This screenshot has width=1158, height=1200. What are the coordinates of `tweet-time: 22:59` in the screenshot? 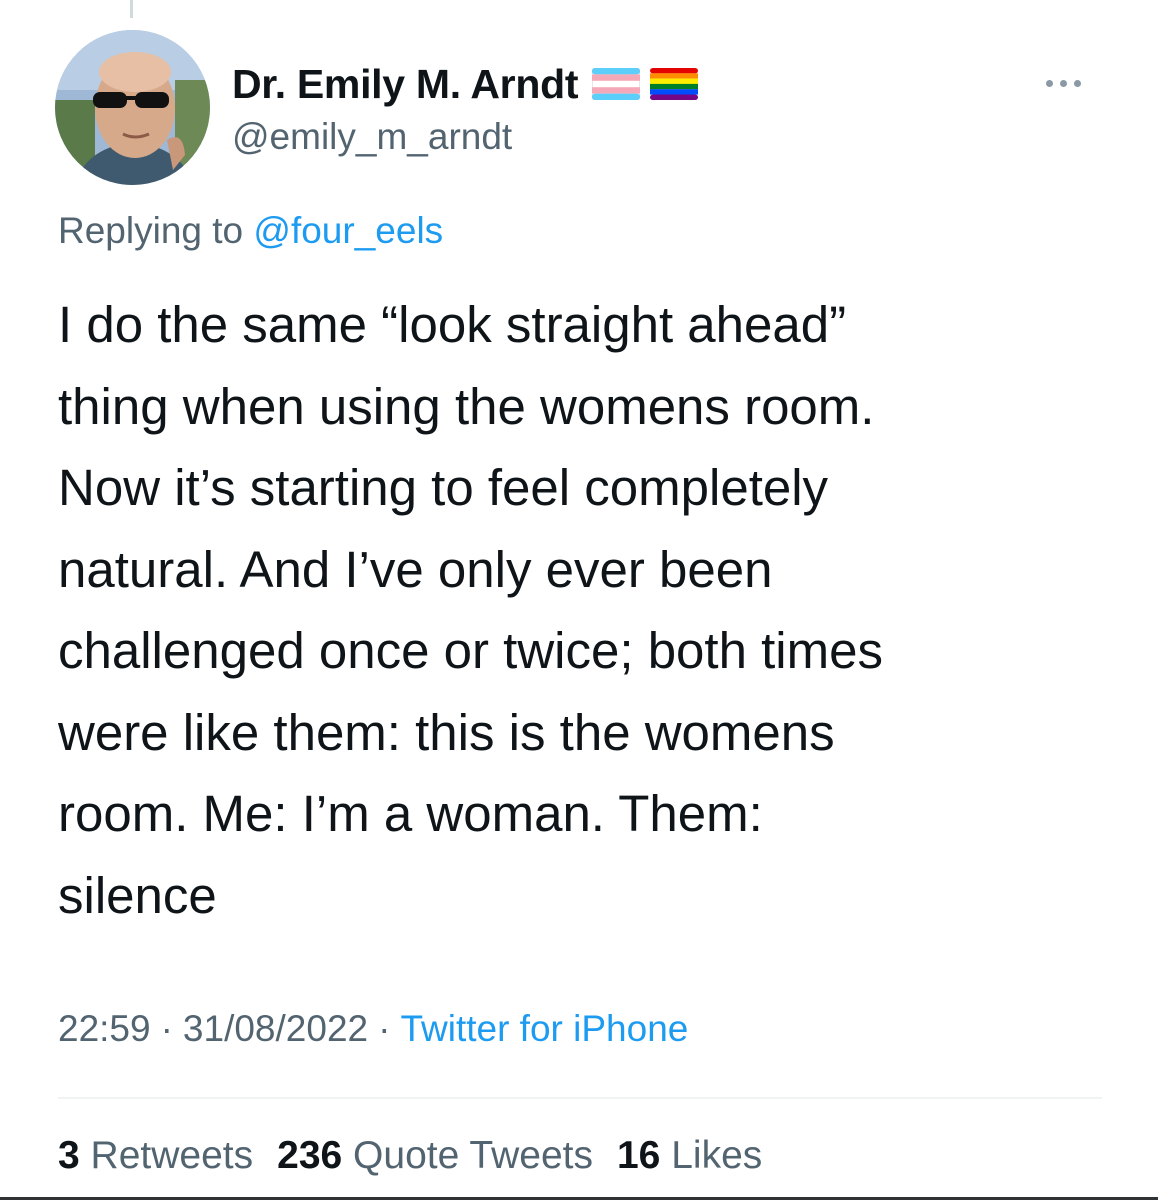 It's located at (104, 1028).